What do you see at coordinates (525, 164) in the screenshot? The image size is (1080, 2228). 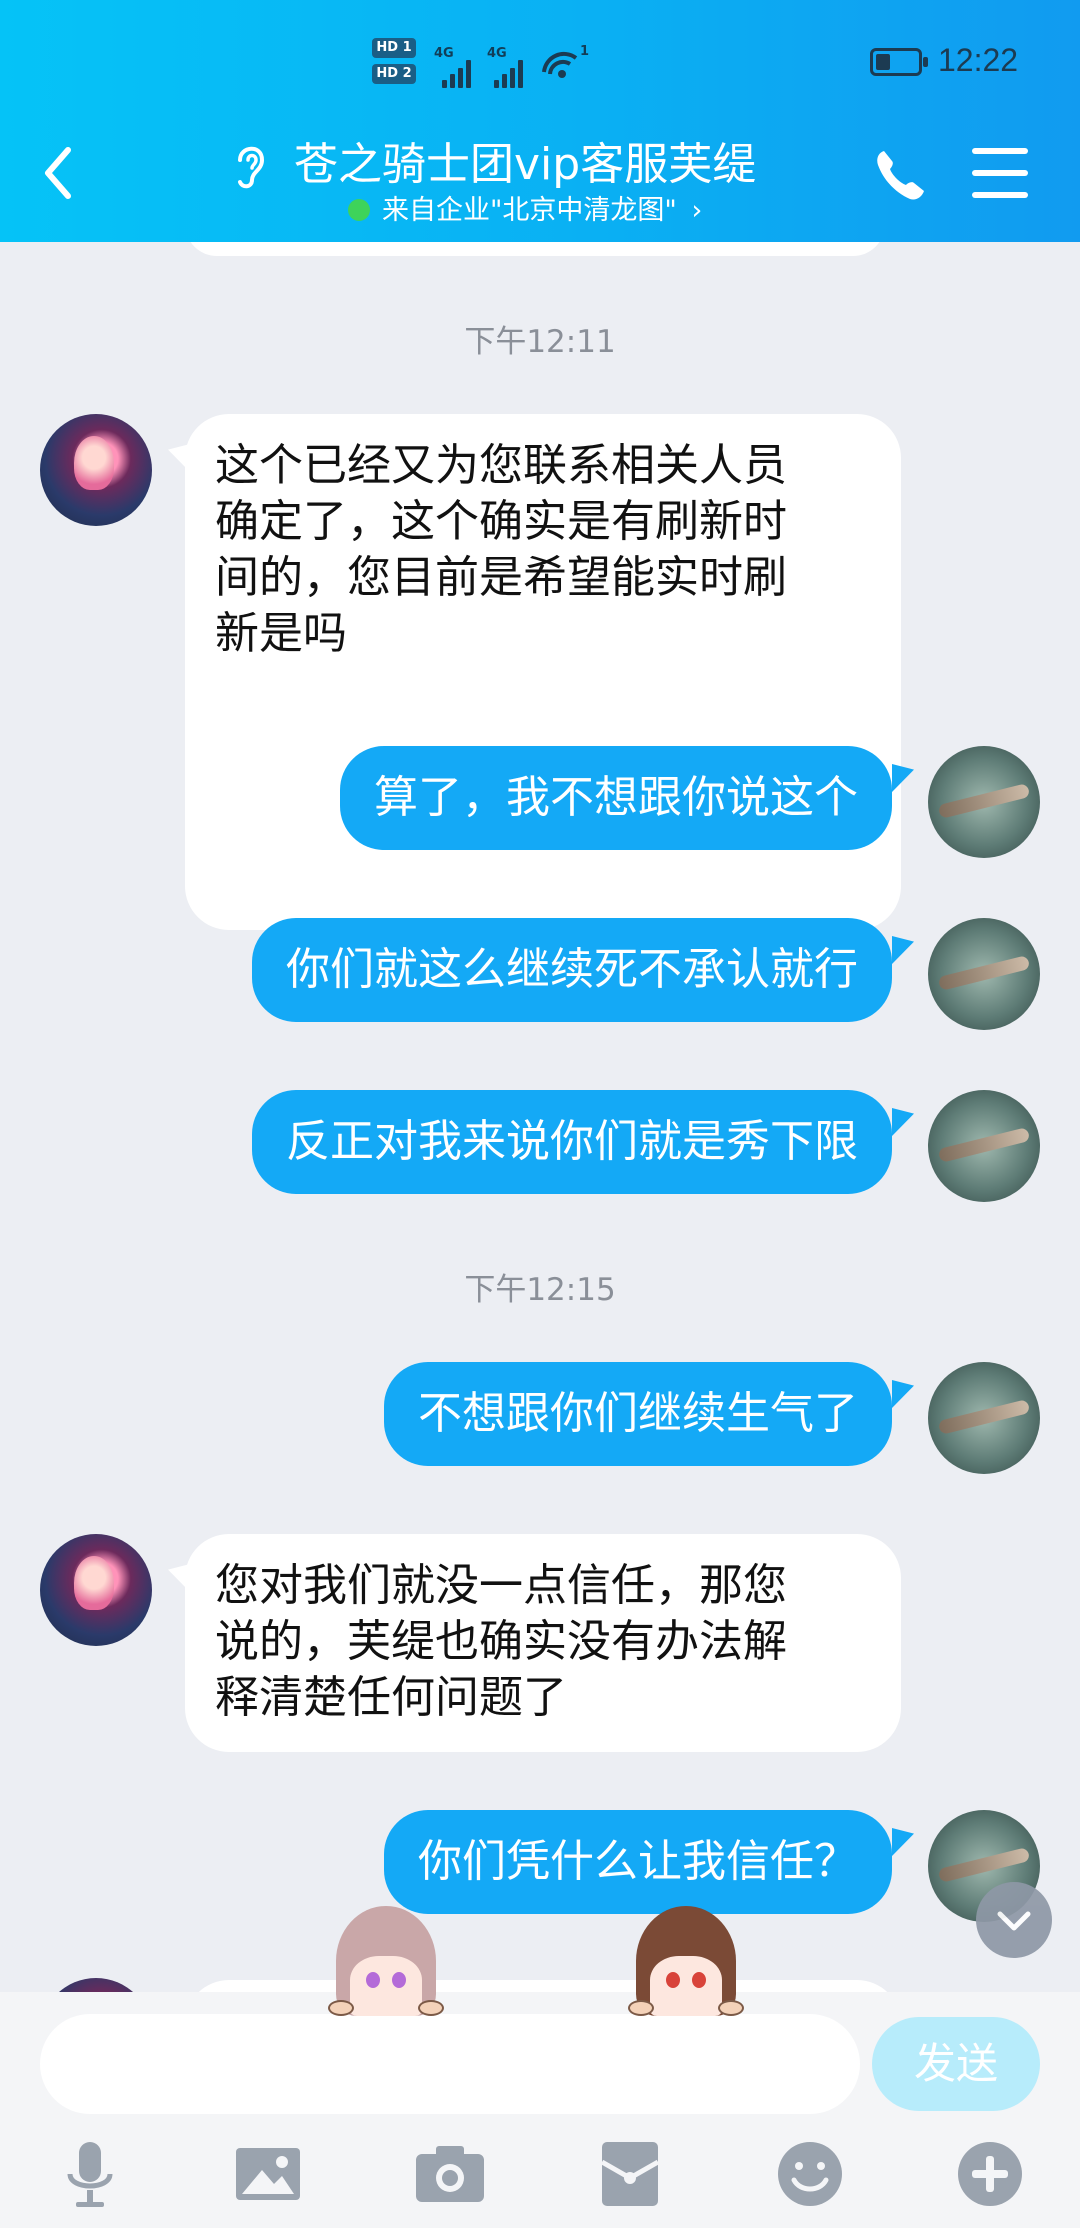 I see `chat-title: 苍之骑士团vip客服芙缇` at bounding box center [525, 164].